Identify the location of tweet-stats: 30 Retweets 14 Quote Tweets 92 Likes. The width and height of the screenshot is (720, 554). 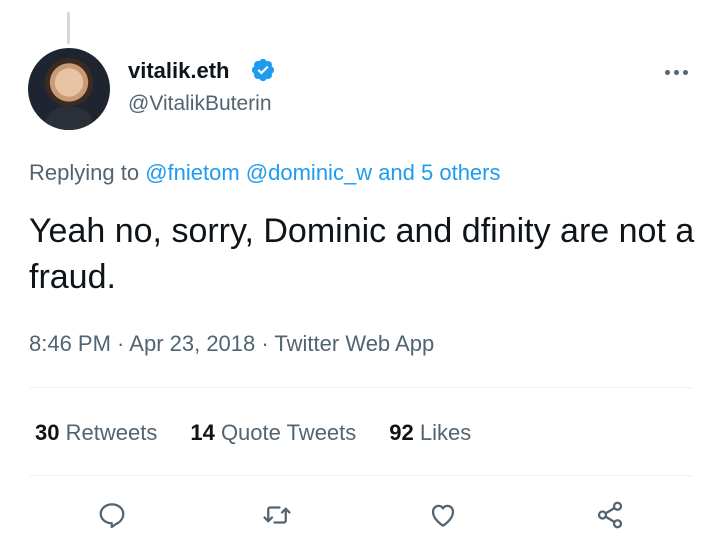
(253, 433).